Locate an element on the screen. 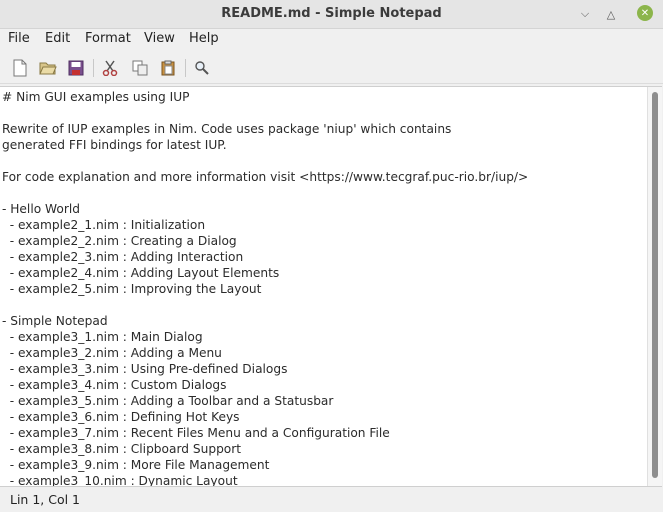  menu-view: View is located at coordinates (159, 38).